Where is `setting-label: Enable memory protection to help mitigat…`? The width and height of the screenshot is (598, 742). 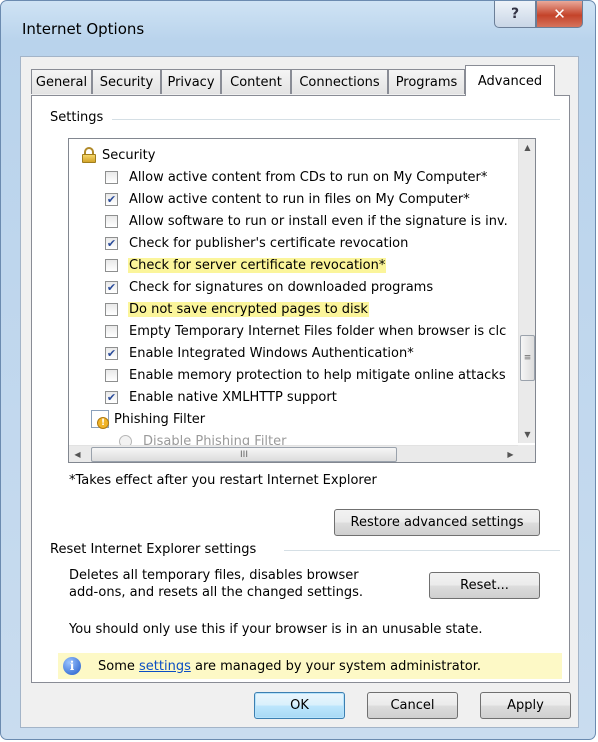
setting-label: Enable memory protection to help mitigat… is located at coordinates (317, 375).